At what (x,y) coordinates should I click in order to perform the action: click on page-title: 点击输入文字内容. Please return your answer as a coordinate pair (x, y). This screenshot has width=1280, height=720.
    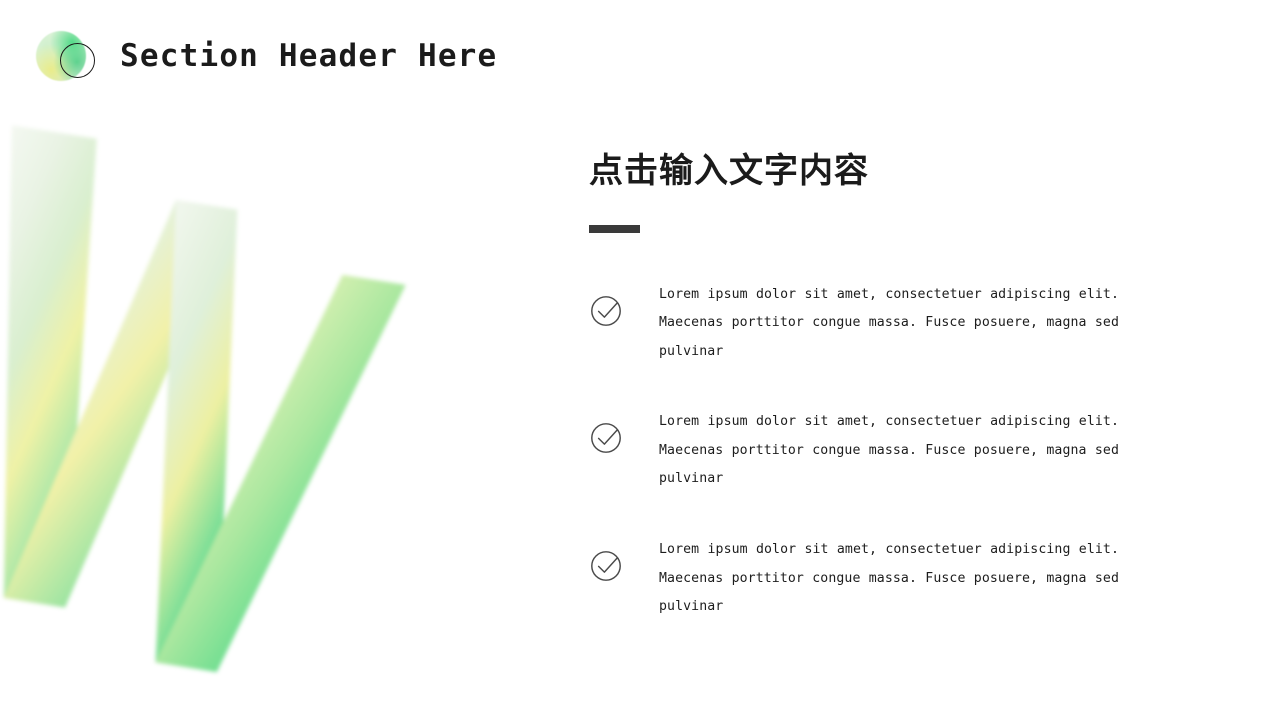
    Looking at the image, I should click on (729, 171).